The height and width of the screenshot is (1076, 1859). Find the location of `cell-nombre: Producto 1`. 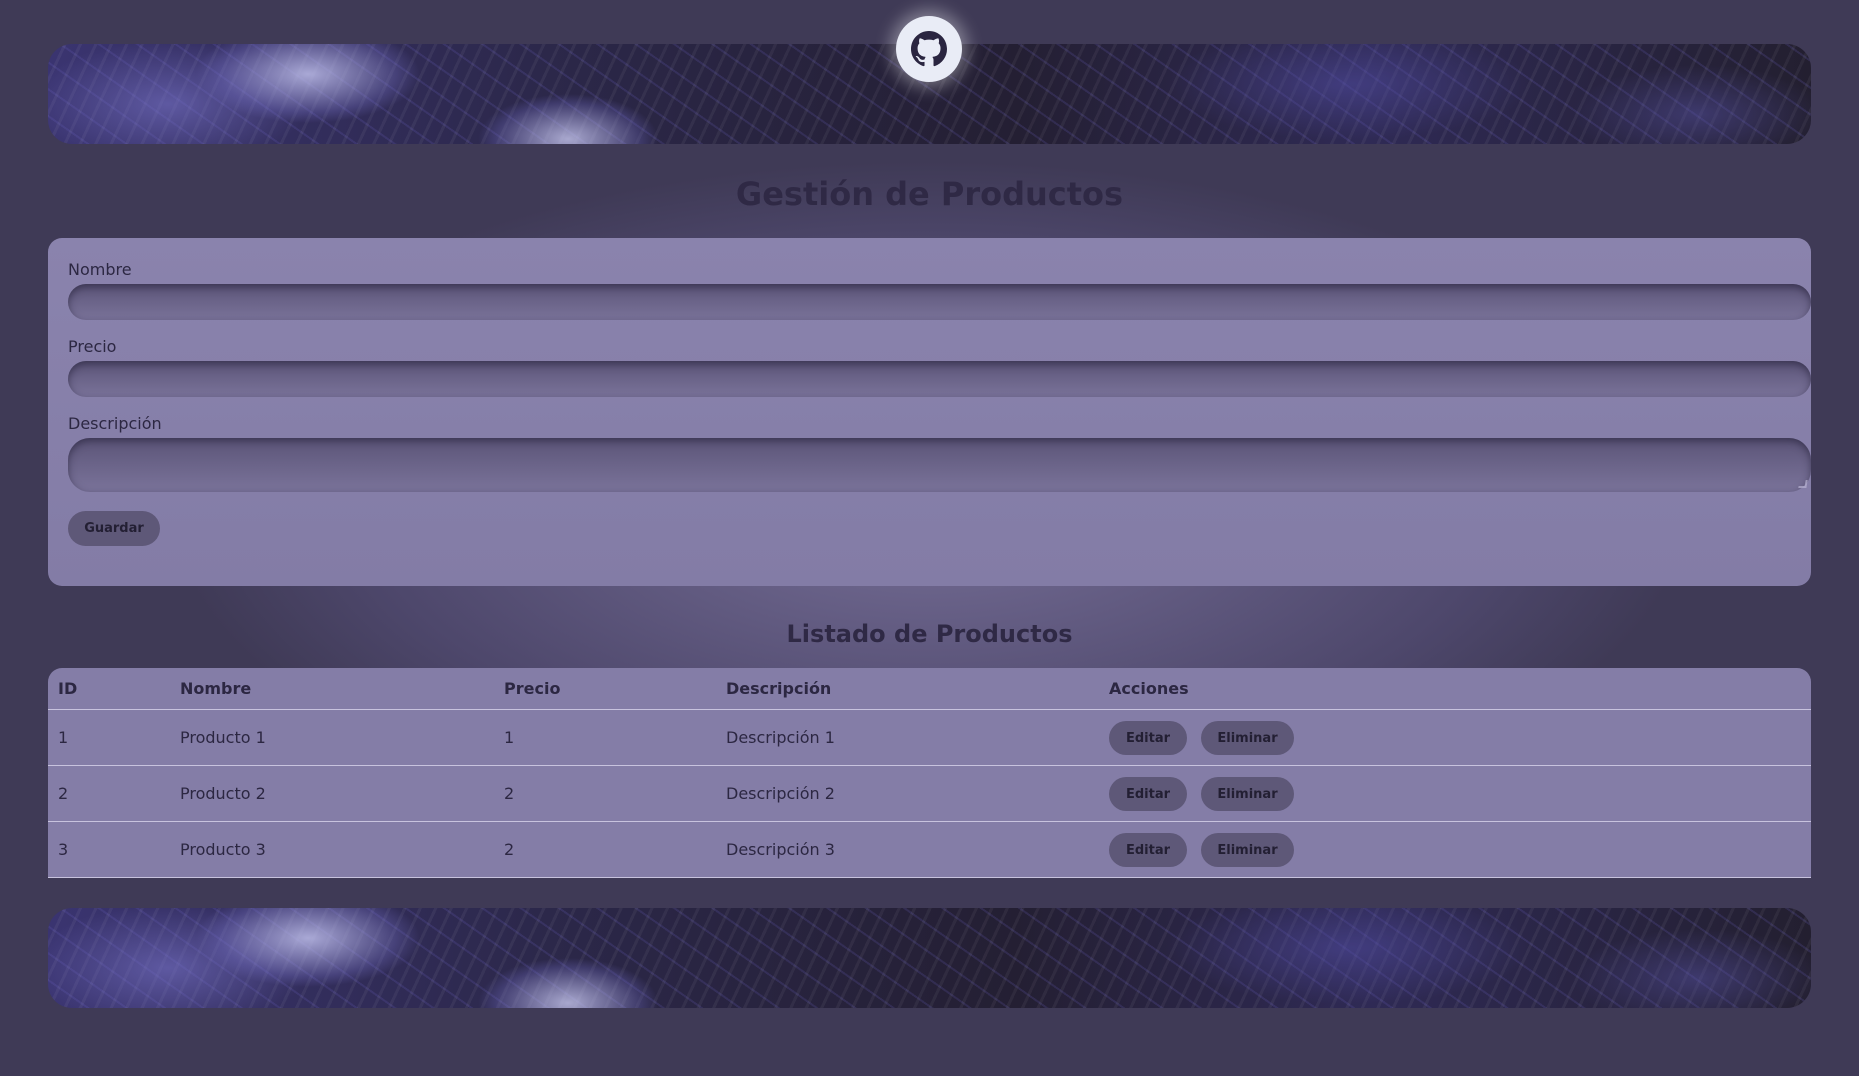

cell-nombre: Producto 1 is located at coordinates (223, 737).